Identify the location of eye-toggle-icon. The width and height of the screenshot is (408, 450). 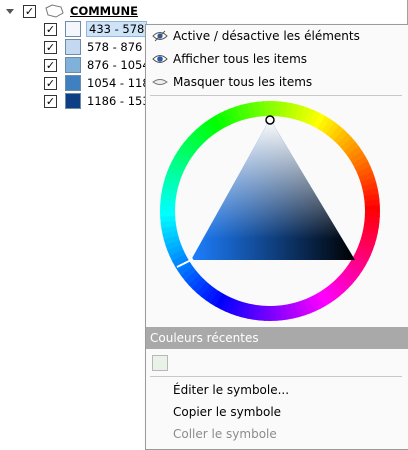
(160, 36).